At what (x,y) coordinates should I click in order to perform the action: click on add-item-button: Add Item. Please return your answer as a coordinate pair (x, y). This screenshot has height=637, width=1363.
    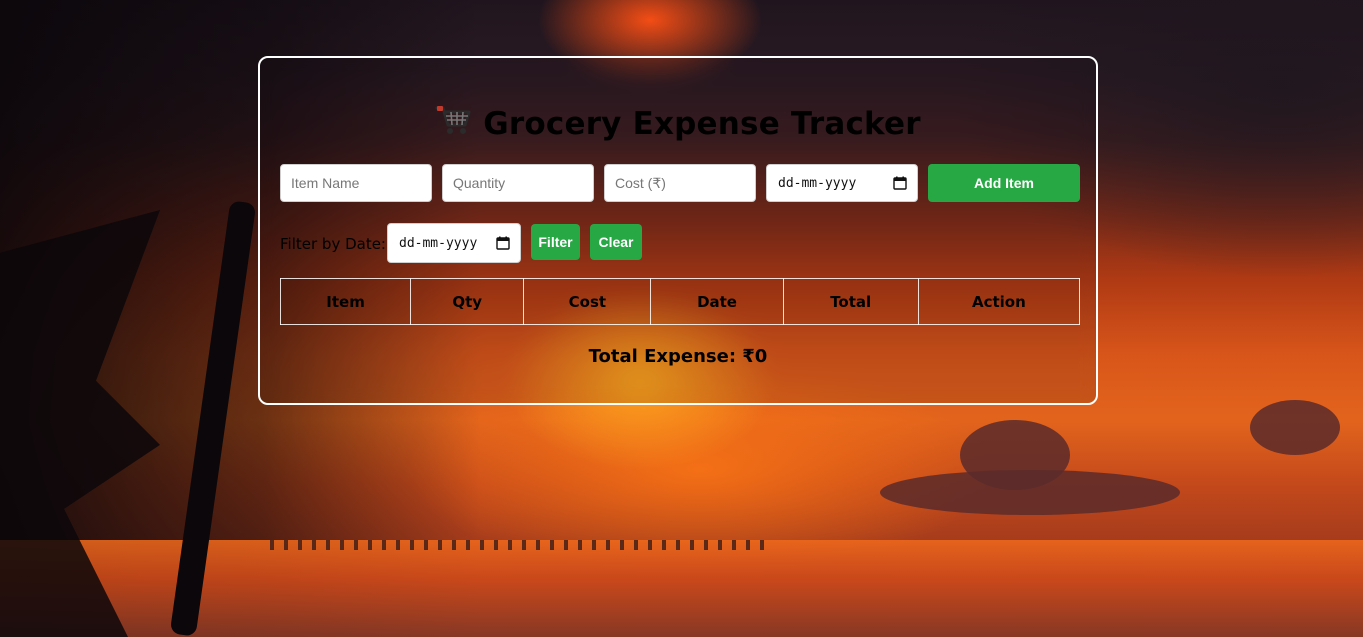
    Looking at the image, I should click on (1004, 183).